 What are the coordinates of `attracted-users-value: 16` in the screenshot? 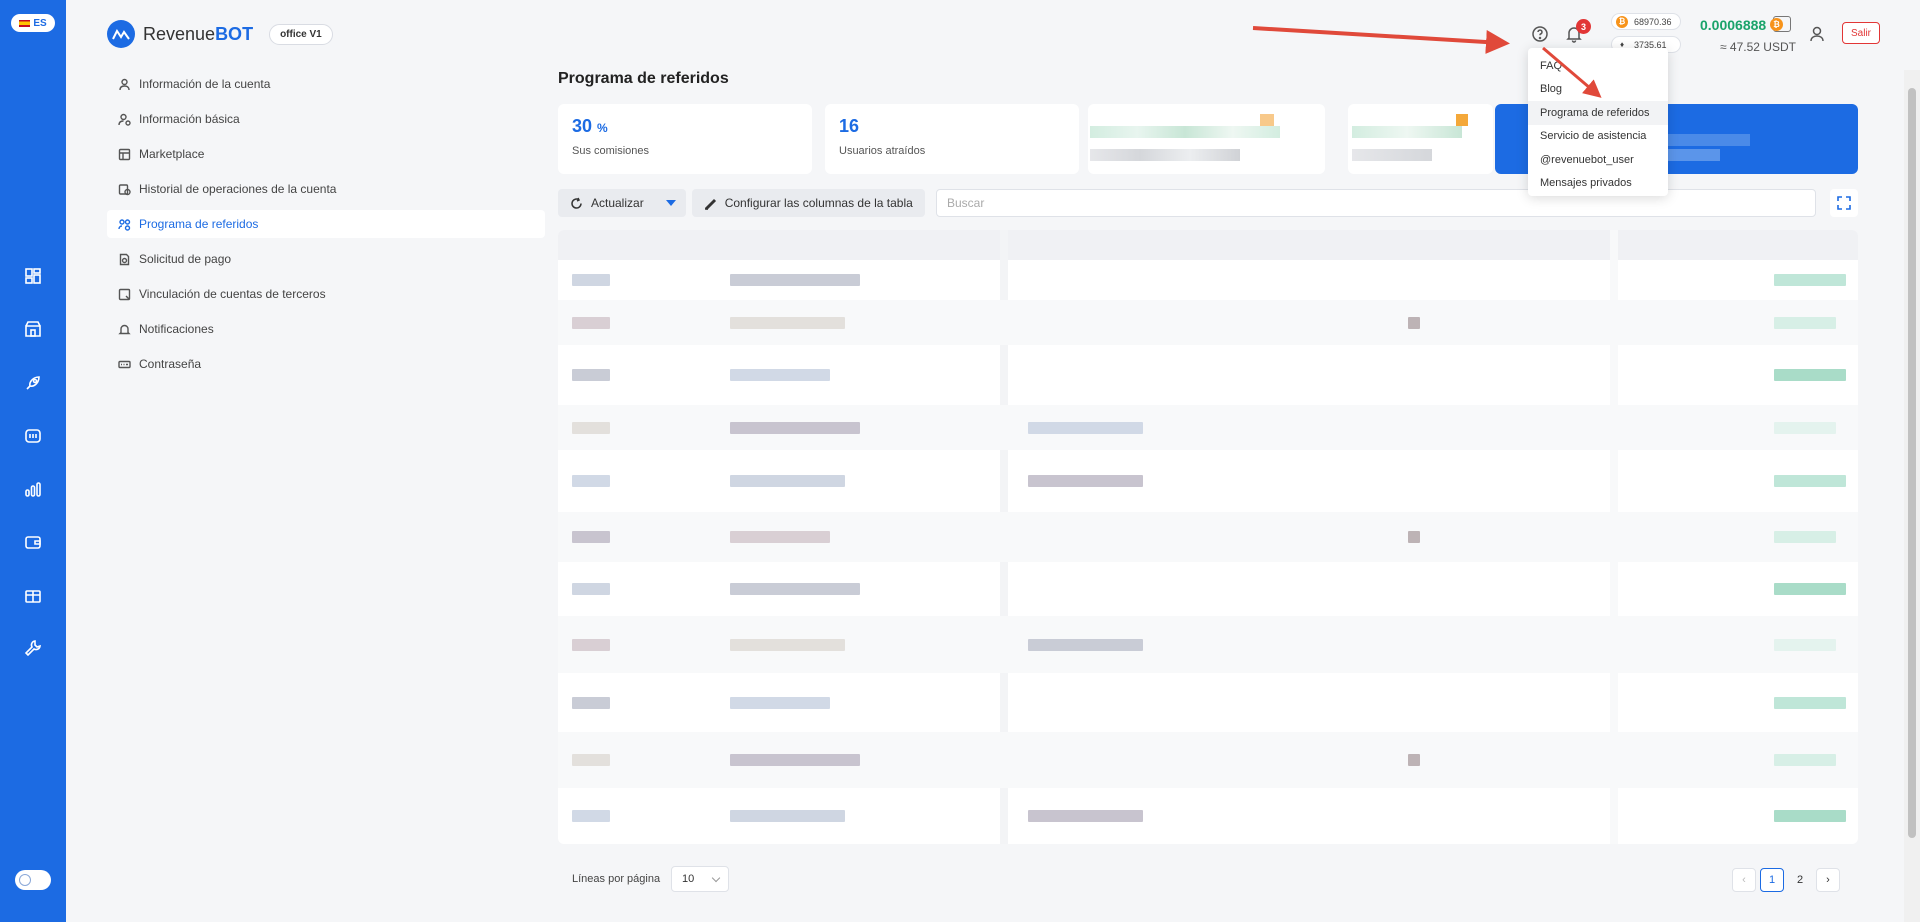 It's located at (849, 126).